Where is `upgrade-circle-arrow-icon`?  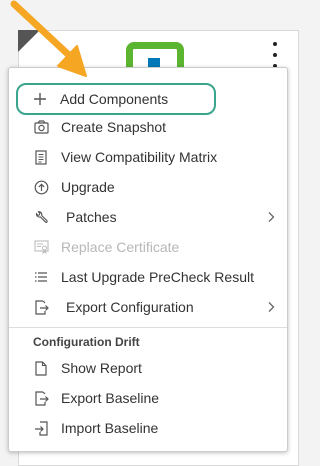 upgrade-circle-arrow-icon is located at coordinates (41, 187).